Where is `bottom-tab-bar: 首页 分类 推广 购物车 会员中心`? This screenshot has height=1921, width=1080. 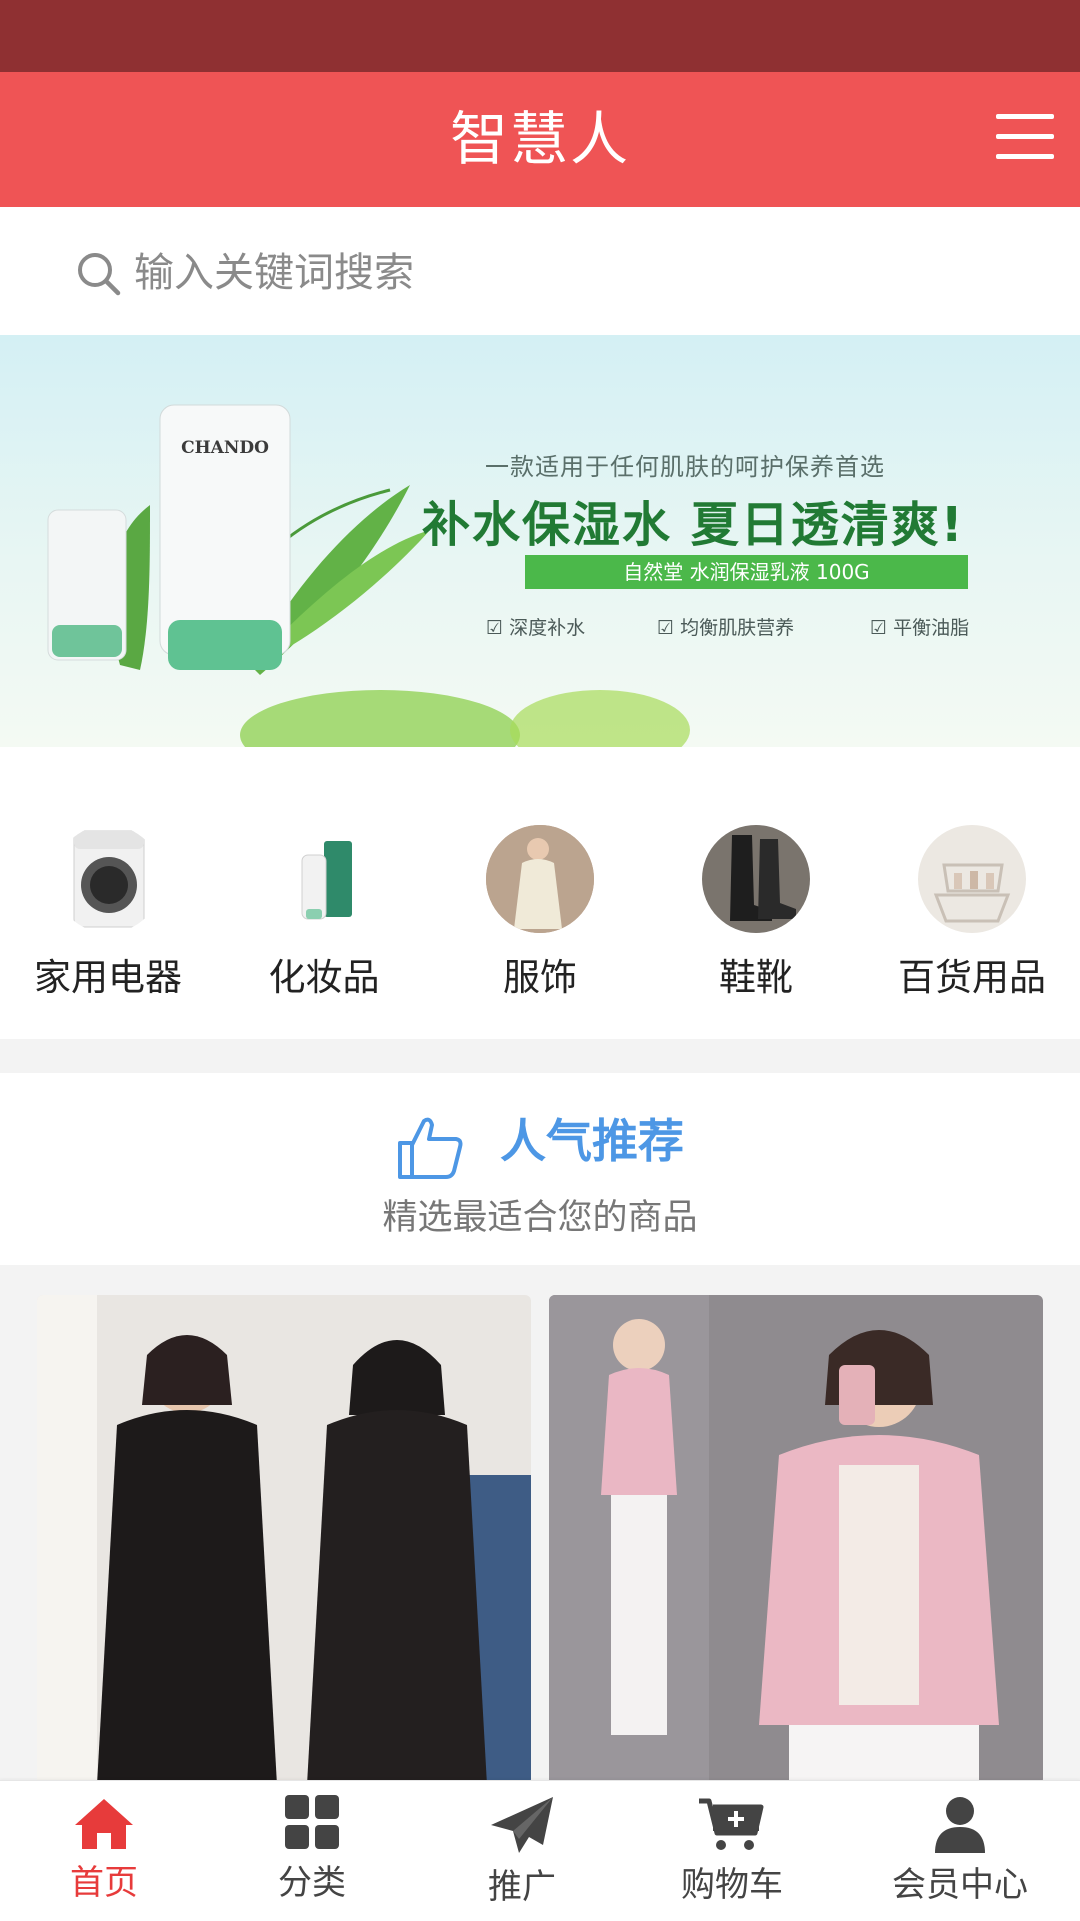 bottom-tab-bar: 首页 分类 推广 购物车 会员中心 is located at coordinates (540, 1850).